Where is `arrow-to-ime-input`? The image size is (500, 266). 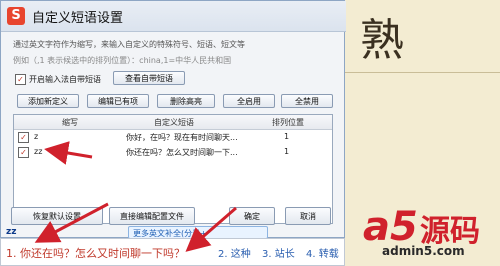 arrow-to-ime-input is located at coordinates (71, 222).